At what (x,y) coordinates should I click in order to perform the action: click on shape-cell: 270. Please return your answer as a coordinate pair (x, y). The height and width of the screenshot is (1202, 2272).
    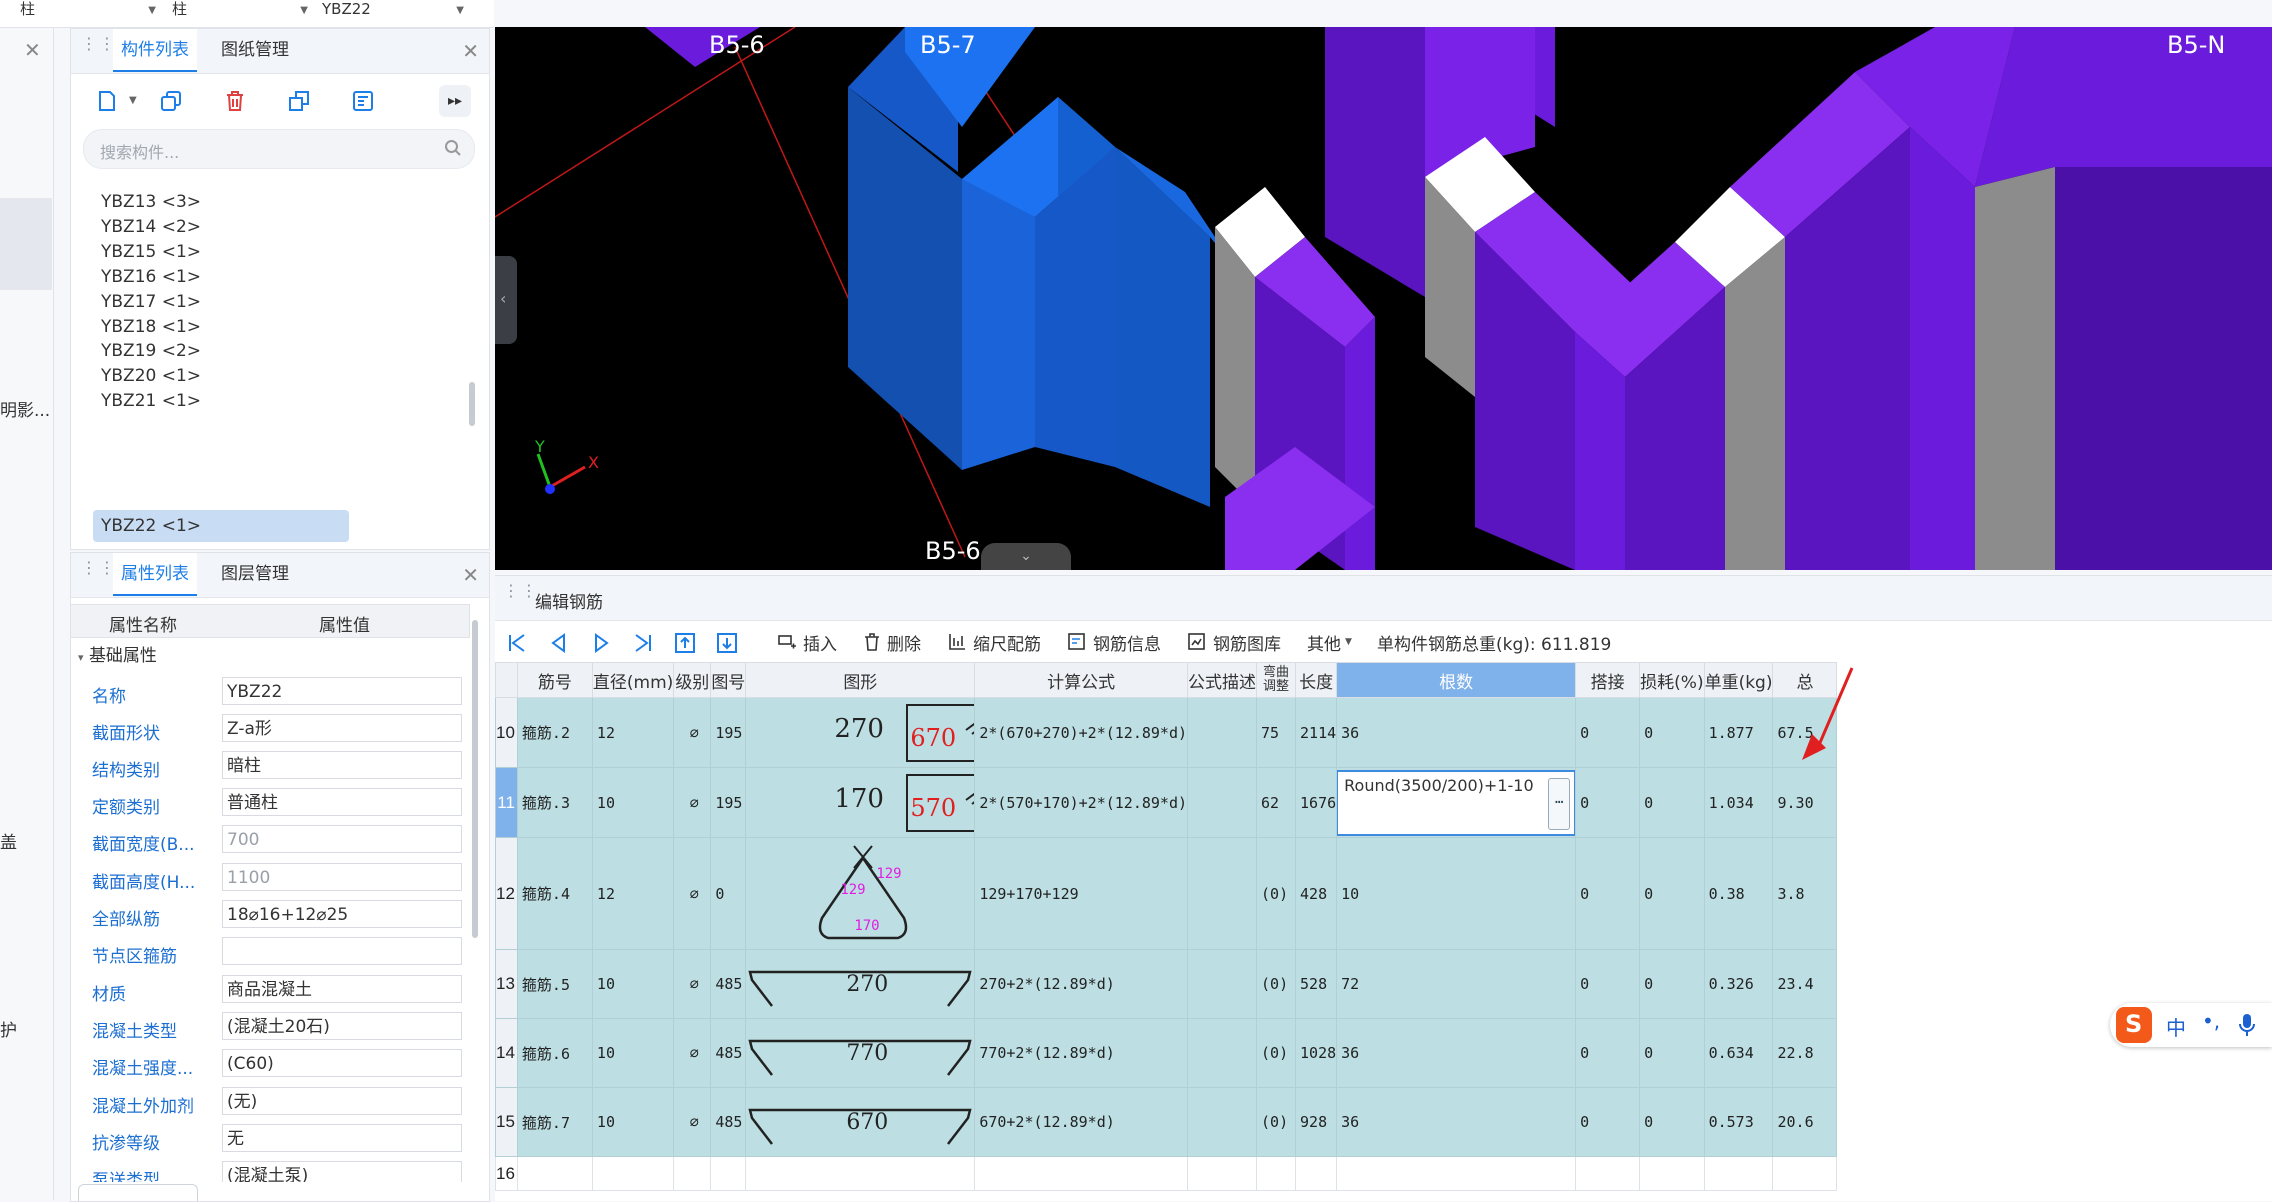
    Looking at the image, I should click on (860, 984).